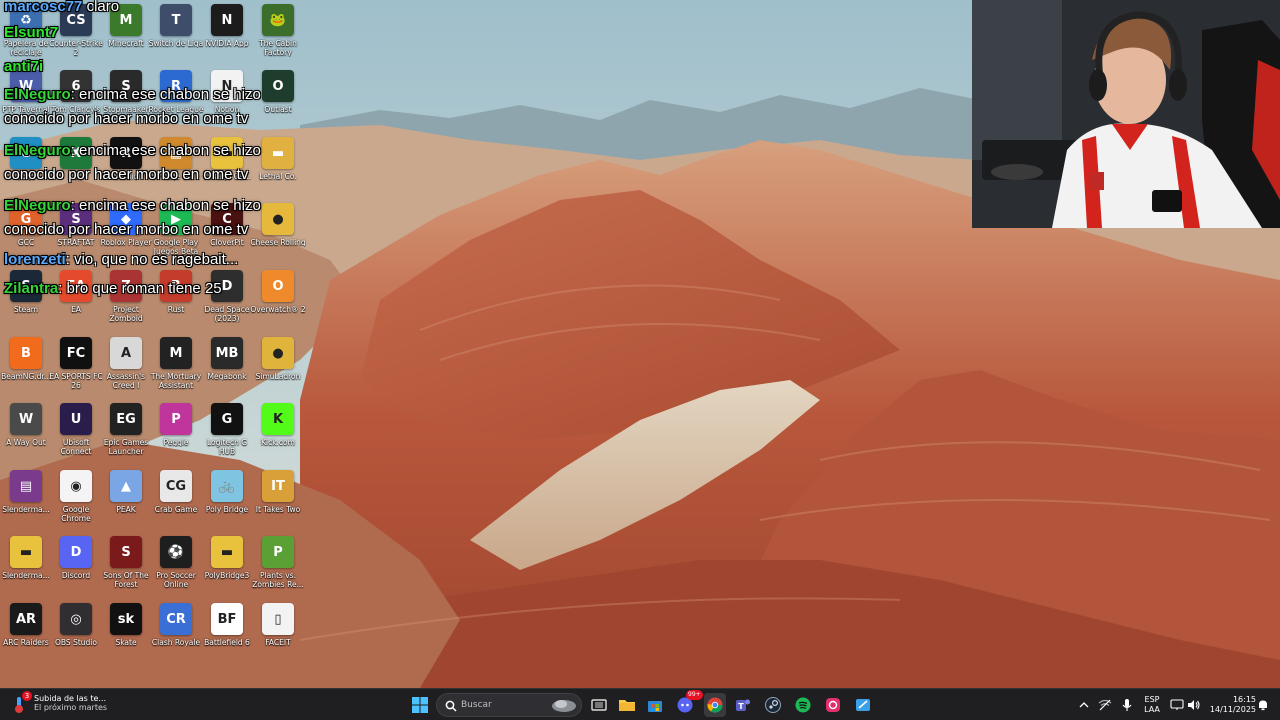 The height and width of the screenshot is (720, 1280). Describe the element at coordinates (20, 704) in the screenshot. I see `weather-notification-icon: 3` at that location.